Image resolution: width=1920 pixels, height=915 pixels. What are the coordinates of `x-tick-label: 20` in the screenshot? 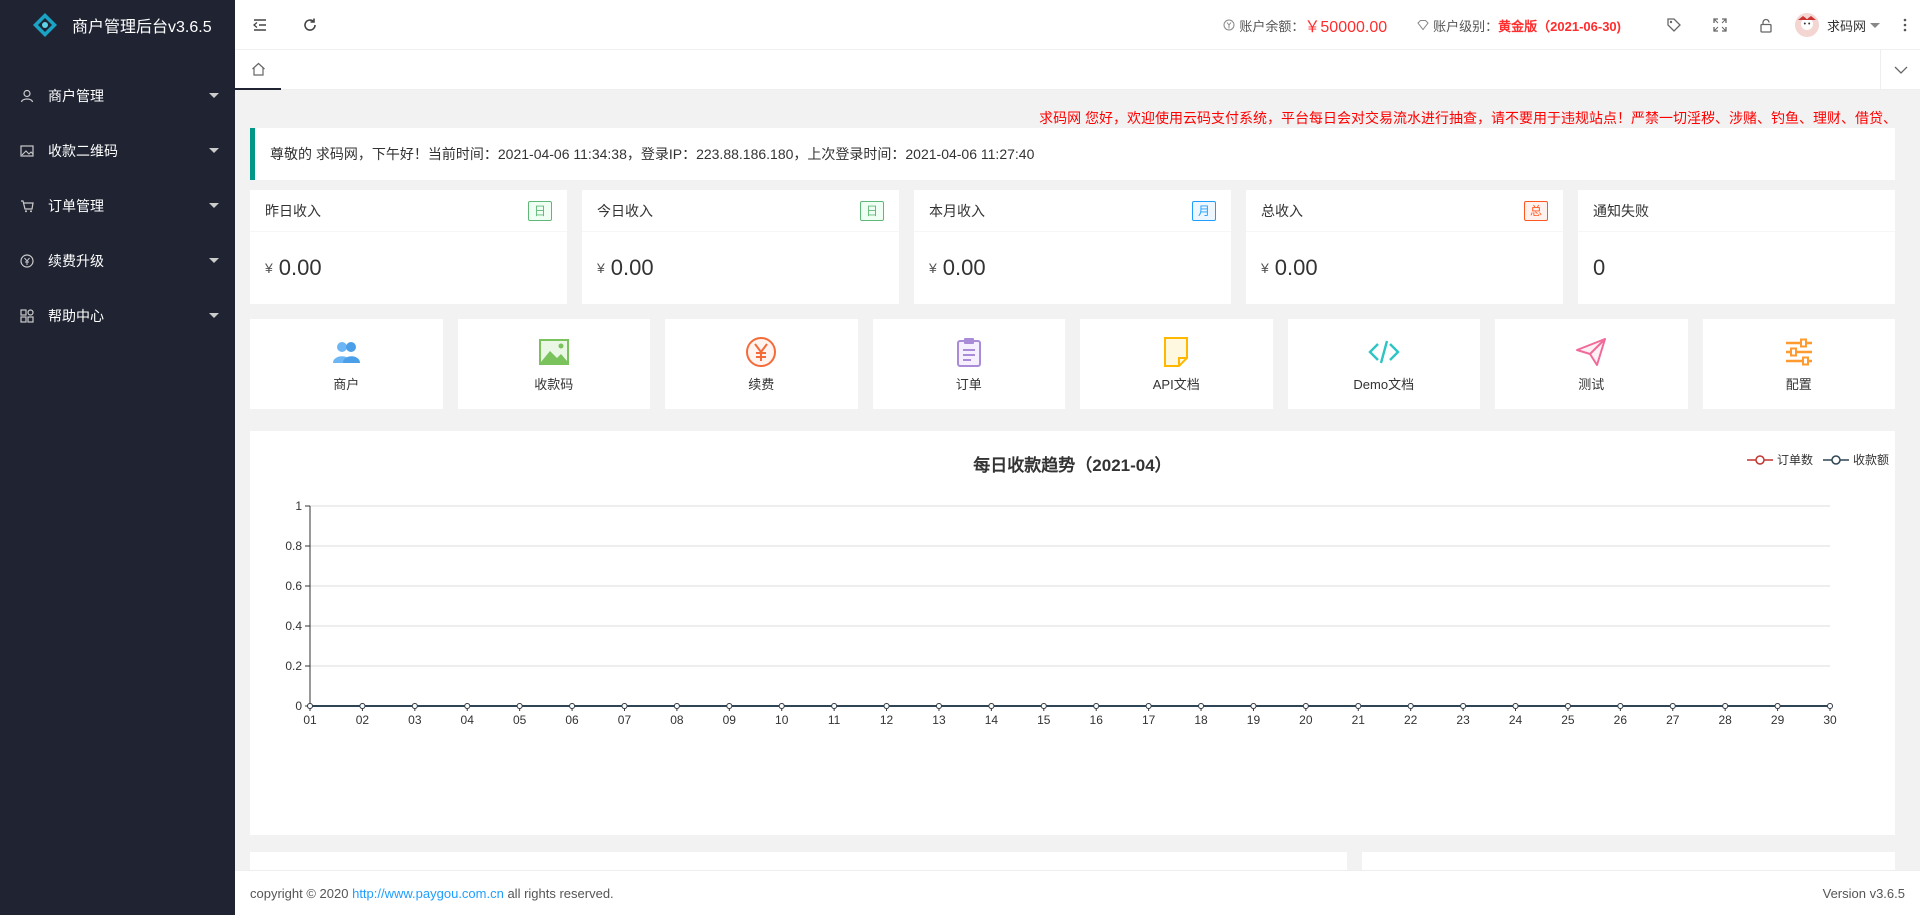 It's located at (1306, 720).